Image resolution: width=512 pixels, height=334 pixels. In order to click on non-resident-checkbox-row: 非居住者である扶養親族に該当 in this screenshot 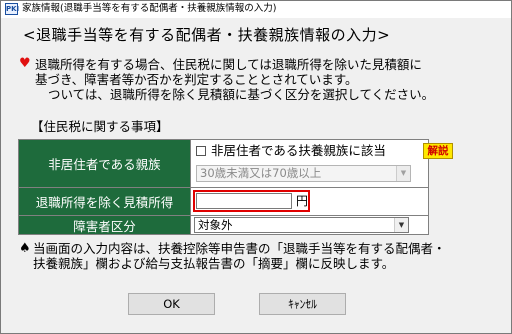, I will do `click(291, 151)`.